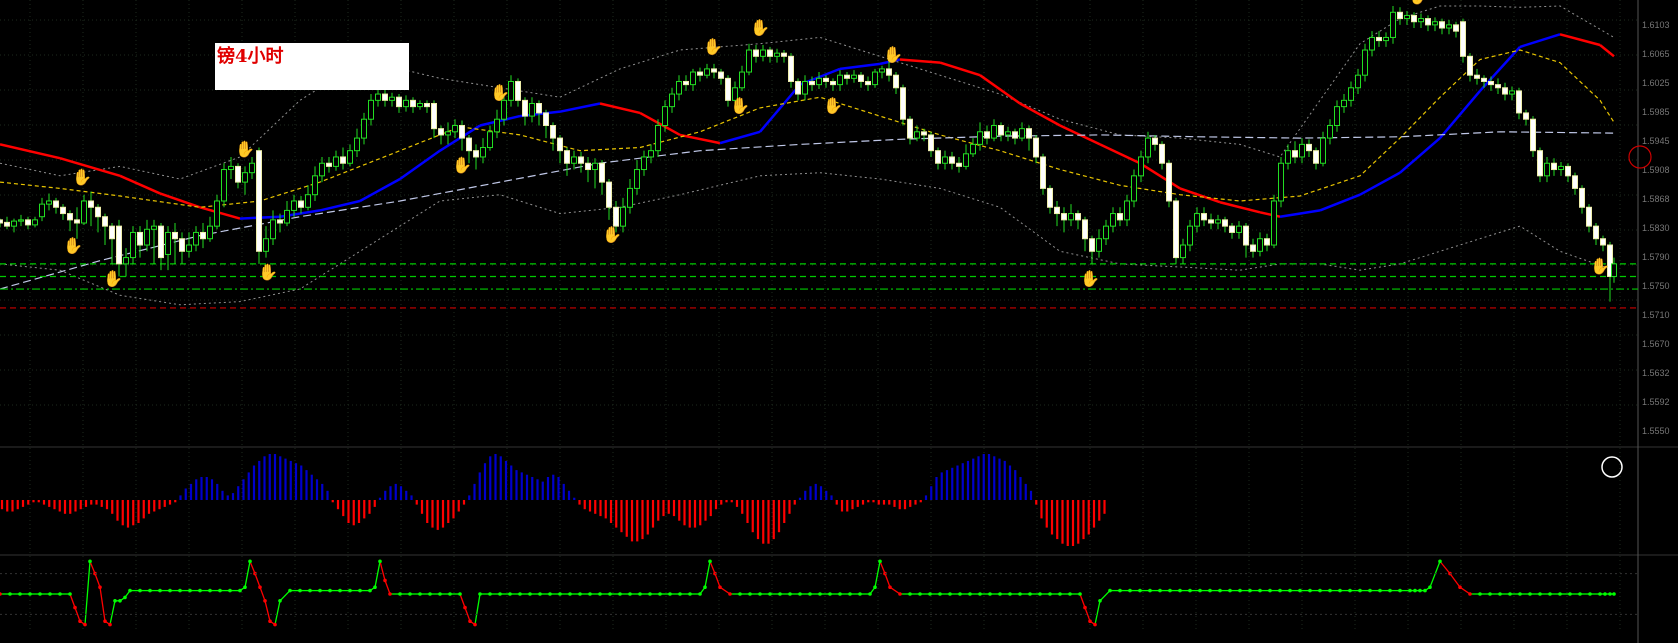  Describe the element at coordinates (819, 593) in the screenshot. I see `stochastic-oscillator` at that location.